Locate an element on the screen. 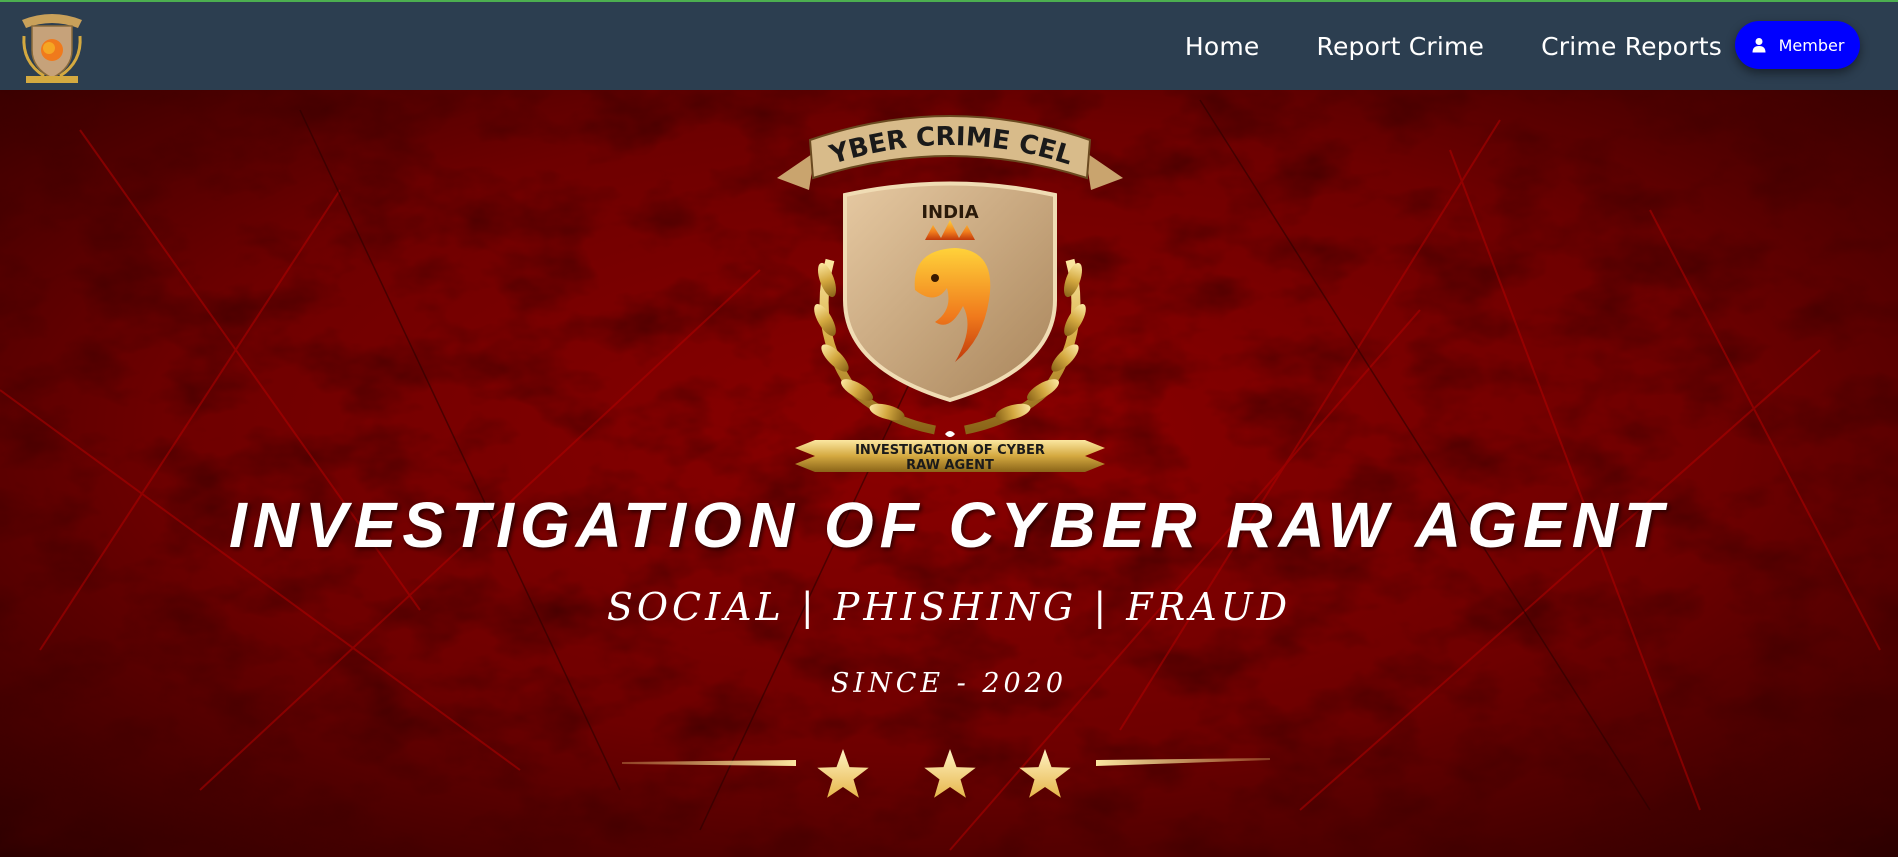  emblem-ribbon-line2: RAW AGENT is located at coordinates (950, 465).